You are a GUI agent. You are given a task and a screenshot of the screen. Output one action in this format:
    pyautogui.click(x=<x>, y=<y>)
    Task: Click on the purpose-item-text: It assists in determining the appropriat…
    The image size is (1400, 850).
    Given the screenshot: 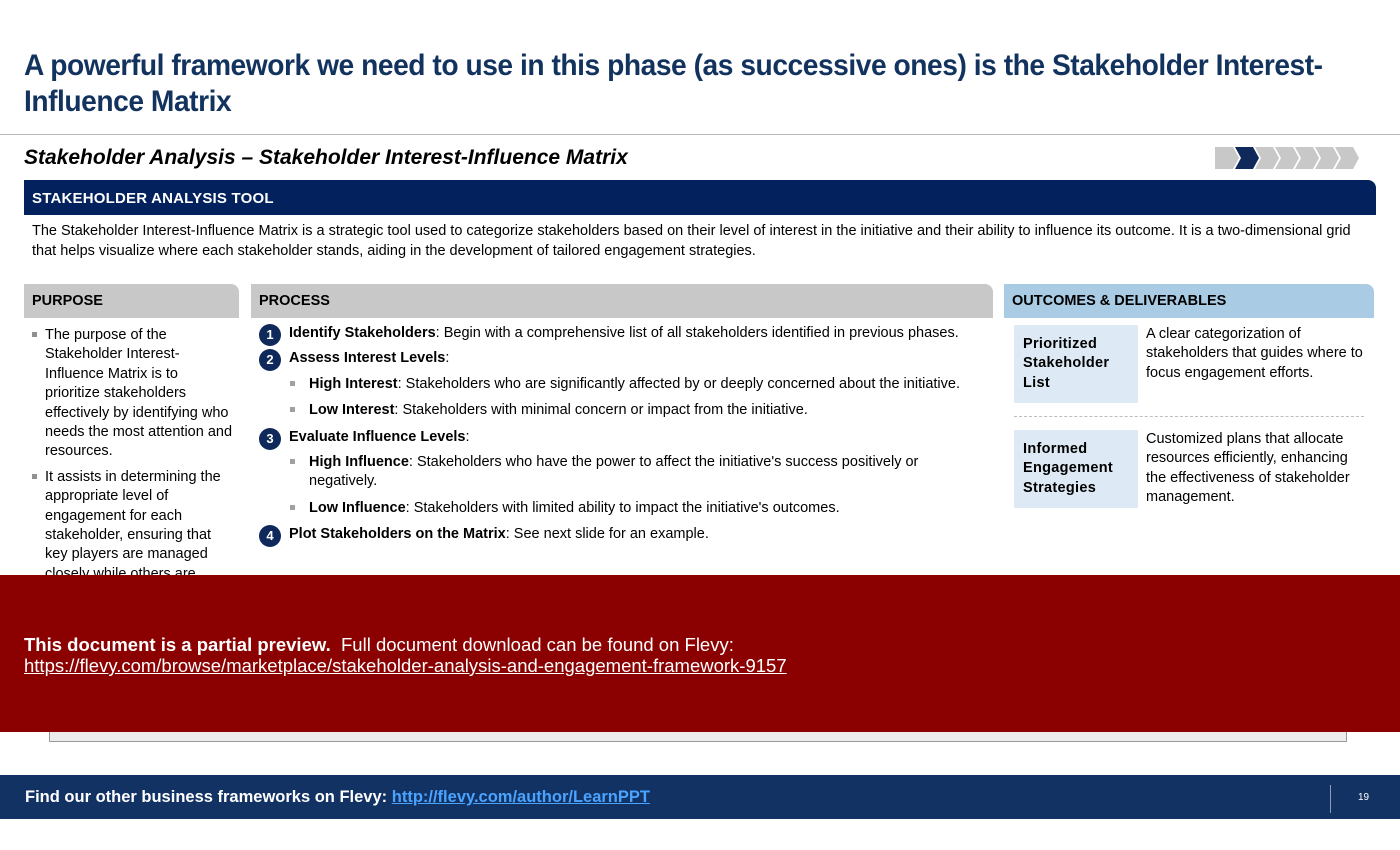 What is the action you would take?
    pyautogui.click(x=133, y=525)
    